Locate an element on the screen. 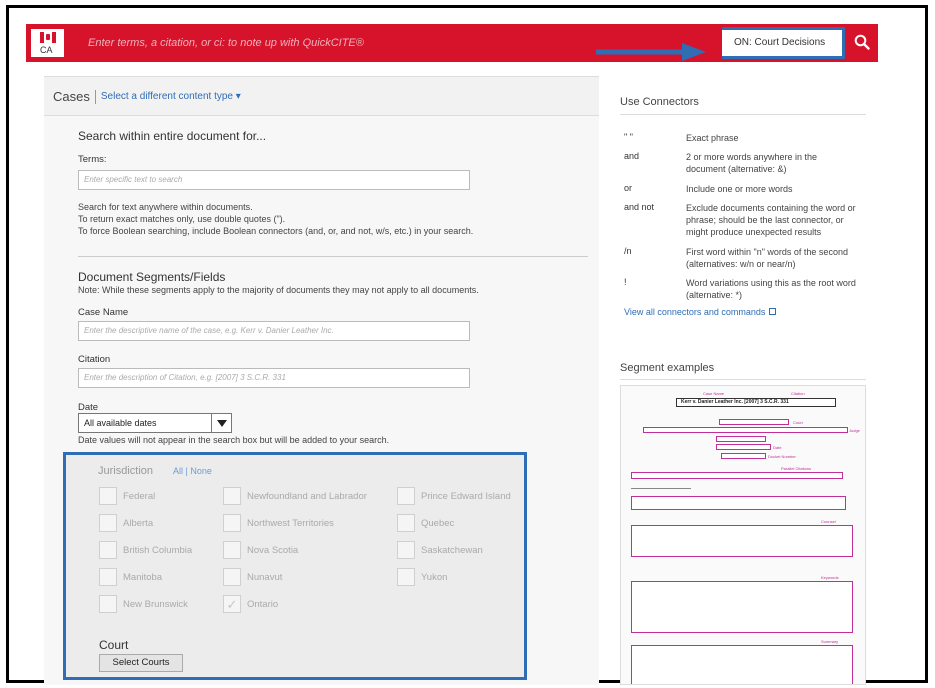  segment-label: Parallel Citations is located at coordinates (796, 468).